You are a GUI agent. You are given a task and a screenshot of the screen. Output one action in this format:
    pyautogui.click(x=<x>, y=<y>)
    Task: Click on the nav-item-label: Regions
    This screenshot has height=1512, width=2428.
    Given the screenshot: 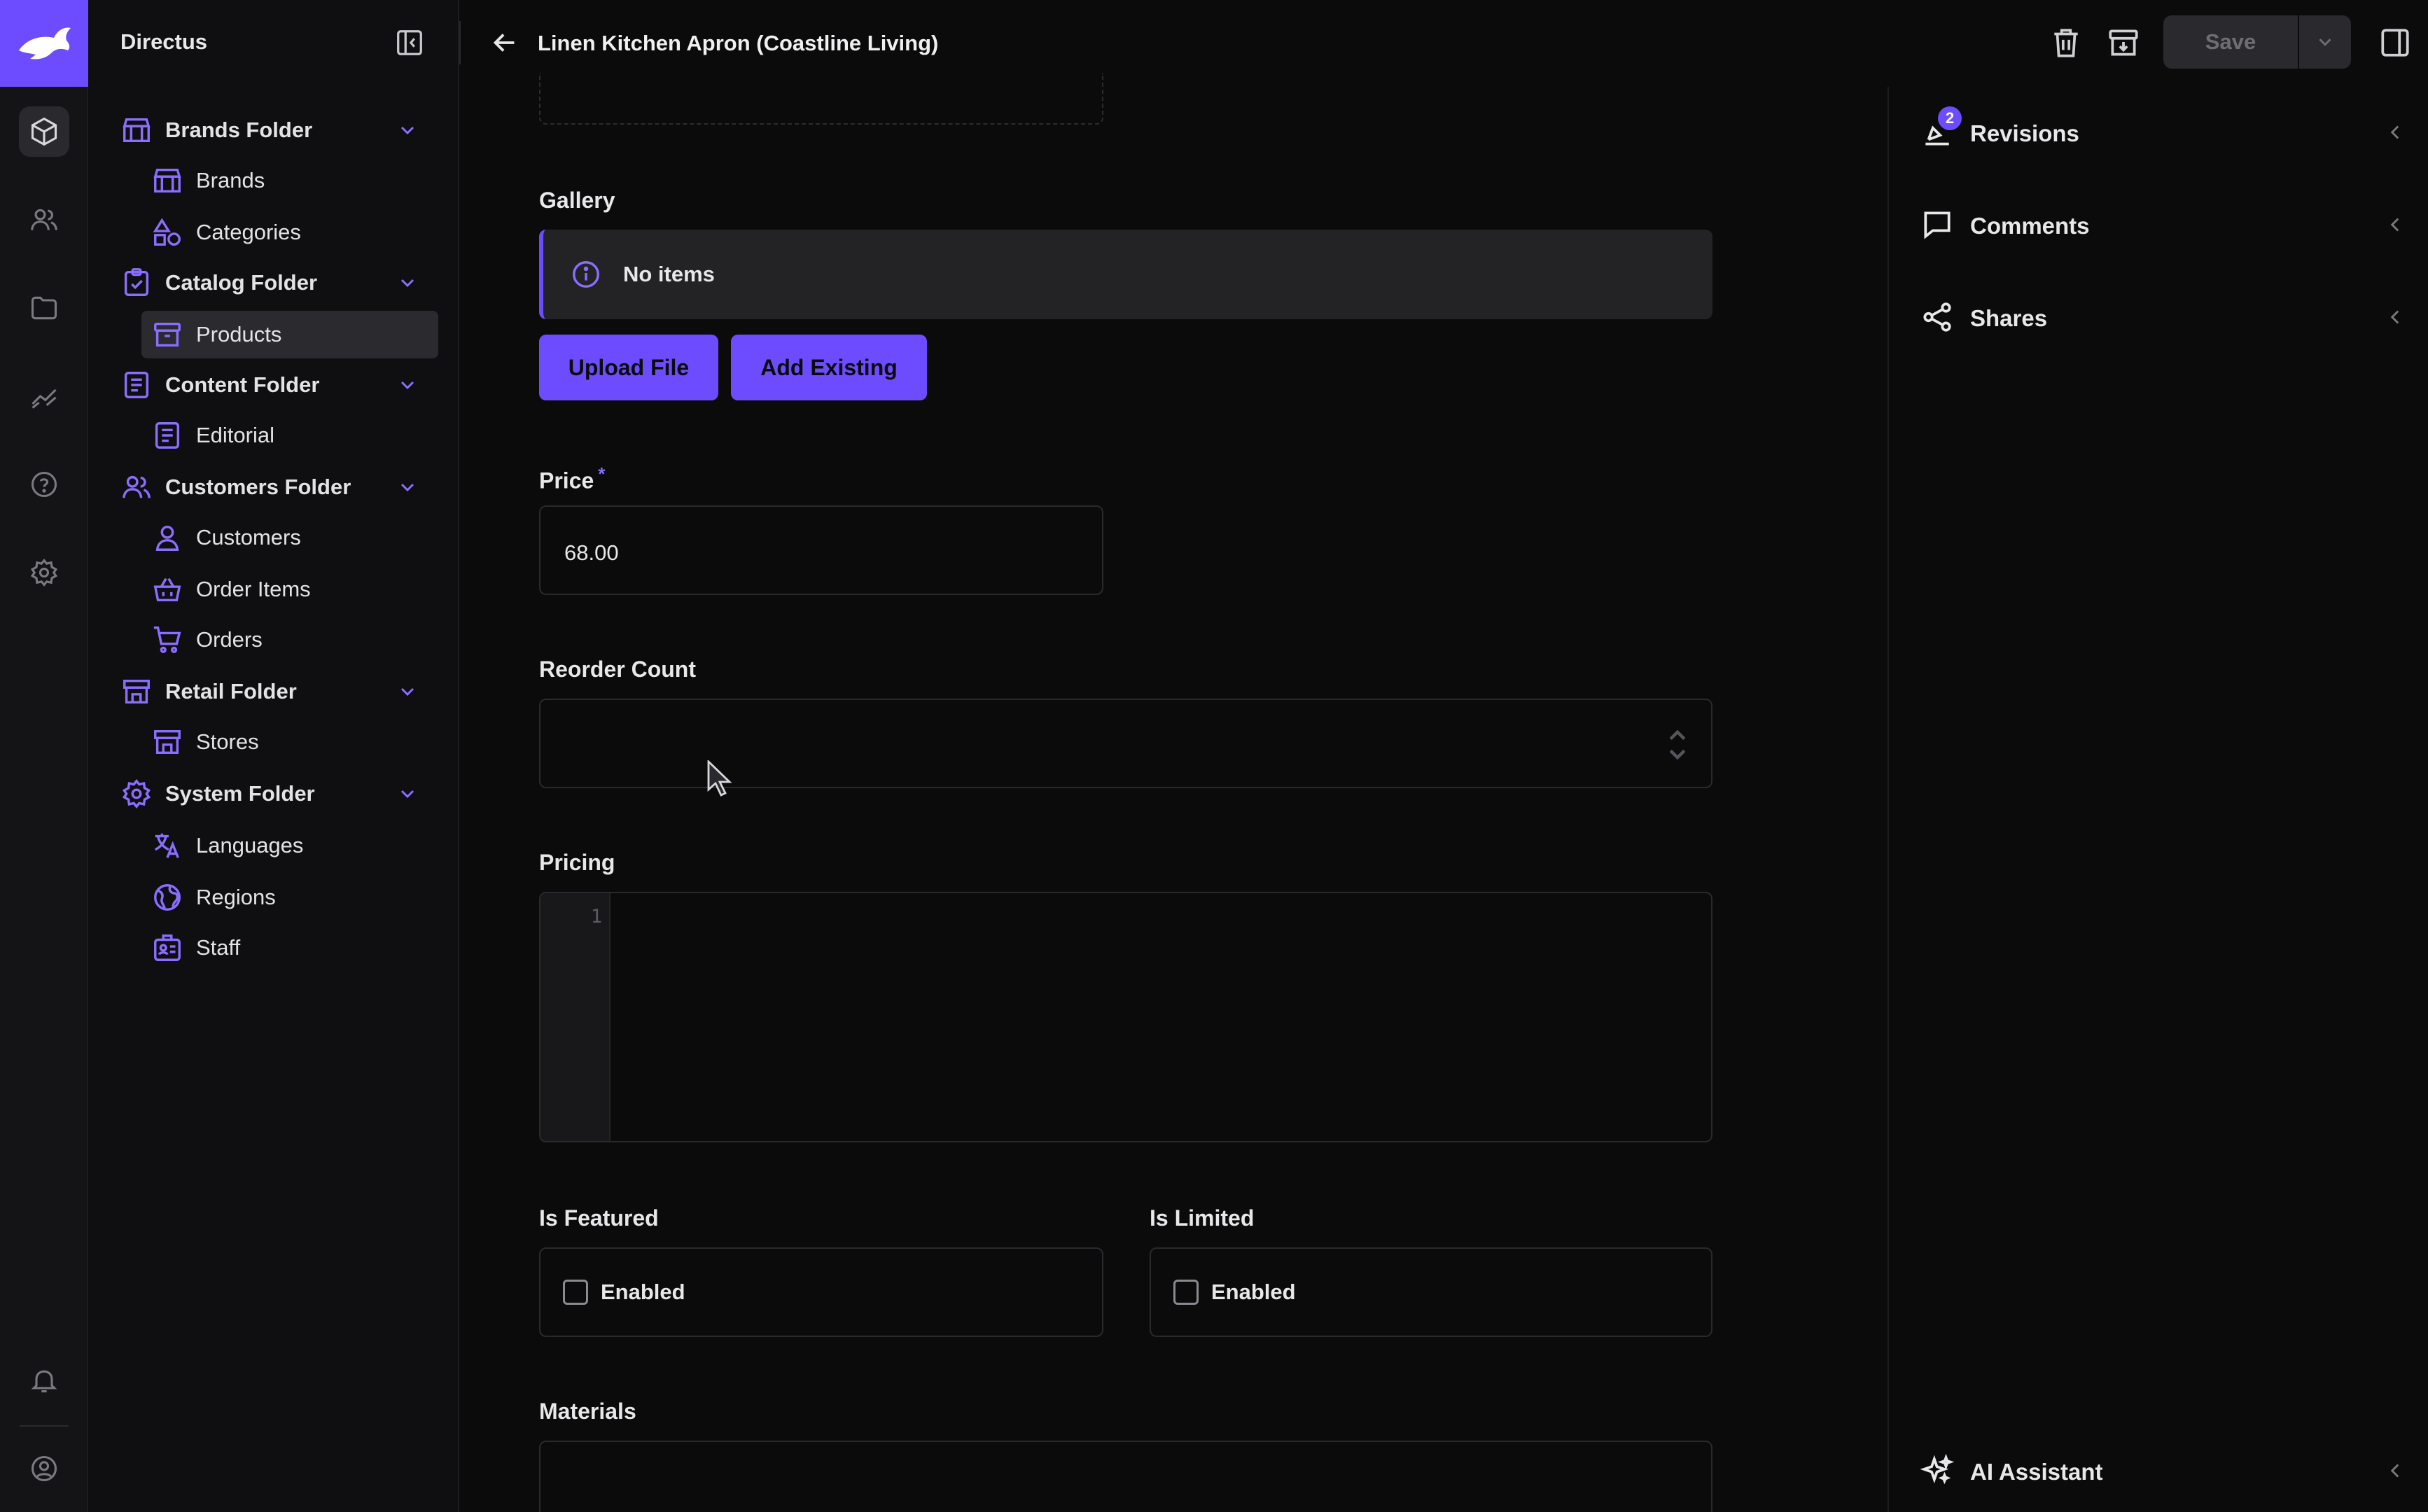 What is the action you would take?
    pyautogui.click(x=236, y=897)
    